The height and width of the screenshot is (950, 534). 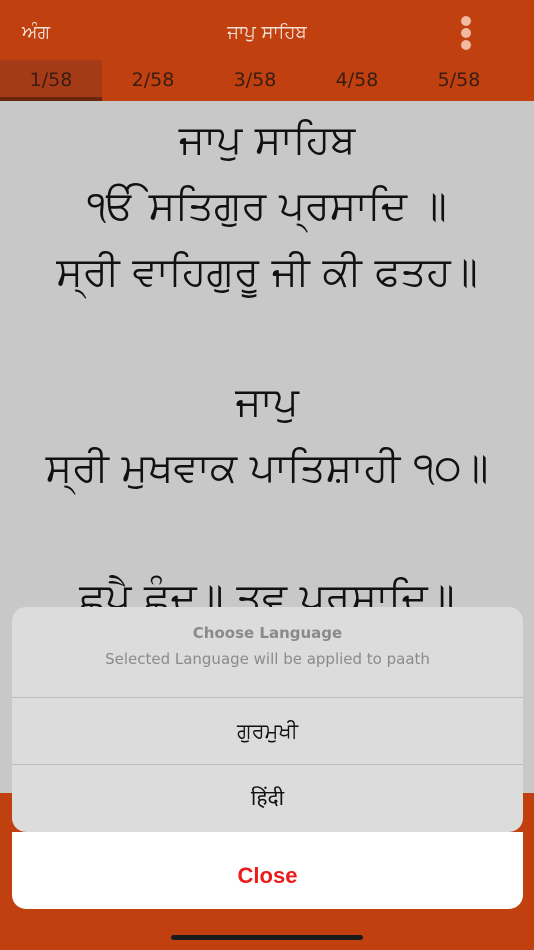 What do you see at coordinates (51, 80) in the screenshot?
I see `tab-page-1: 1/58` at bounding box center [51, 80].